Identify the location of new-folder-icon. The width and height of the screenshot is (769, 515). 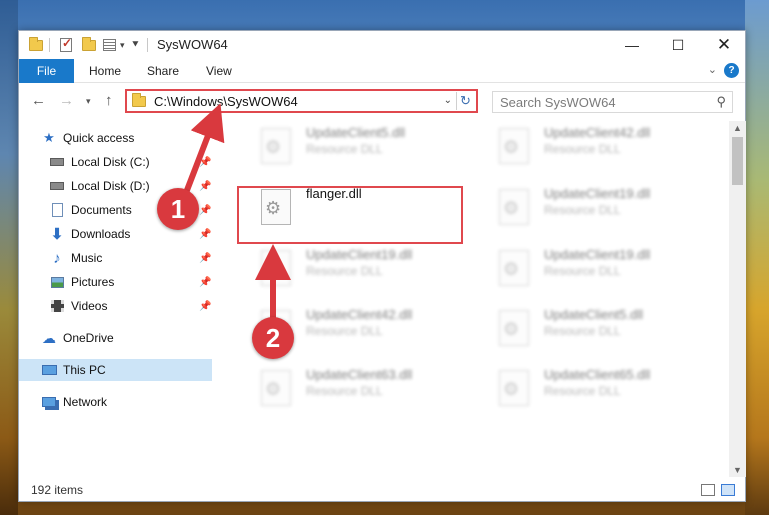
(89, 45).